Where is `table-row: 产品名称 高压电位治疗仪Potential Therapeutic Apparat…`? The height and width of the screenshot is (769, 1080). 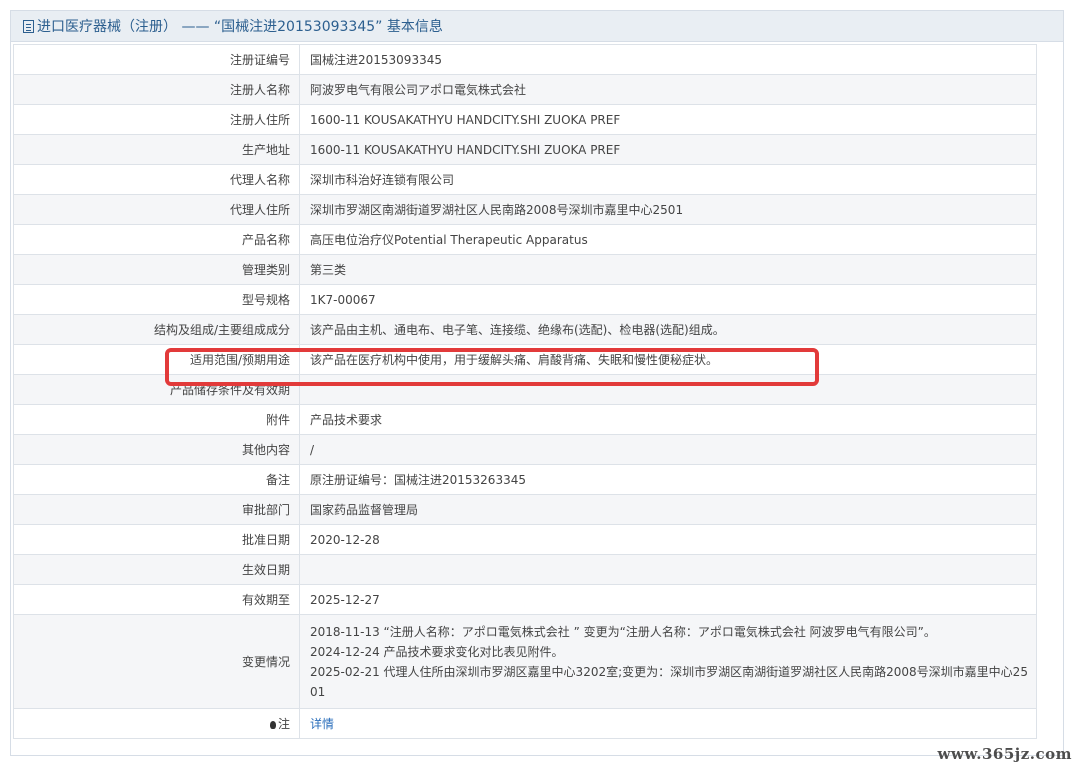
table-row: 产品名称 高压电位治疗仪Potential Therapeutic Apparat… is located at coordinates (525, 239).